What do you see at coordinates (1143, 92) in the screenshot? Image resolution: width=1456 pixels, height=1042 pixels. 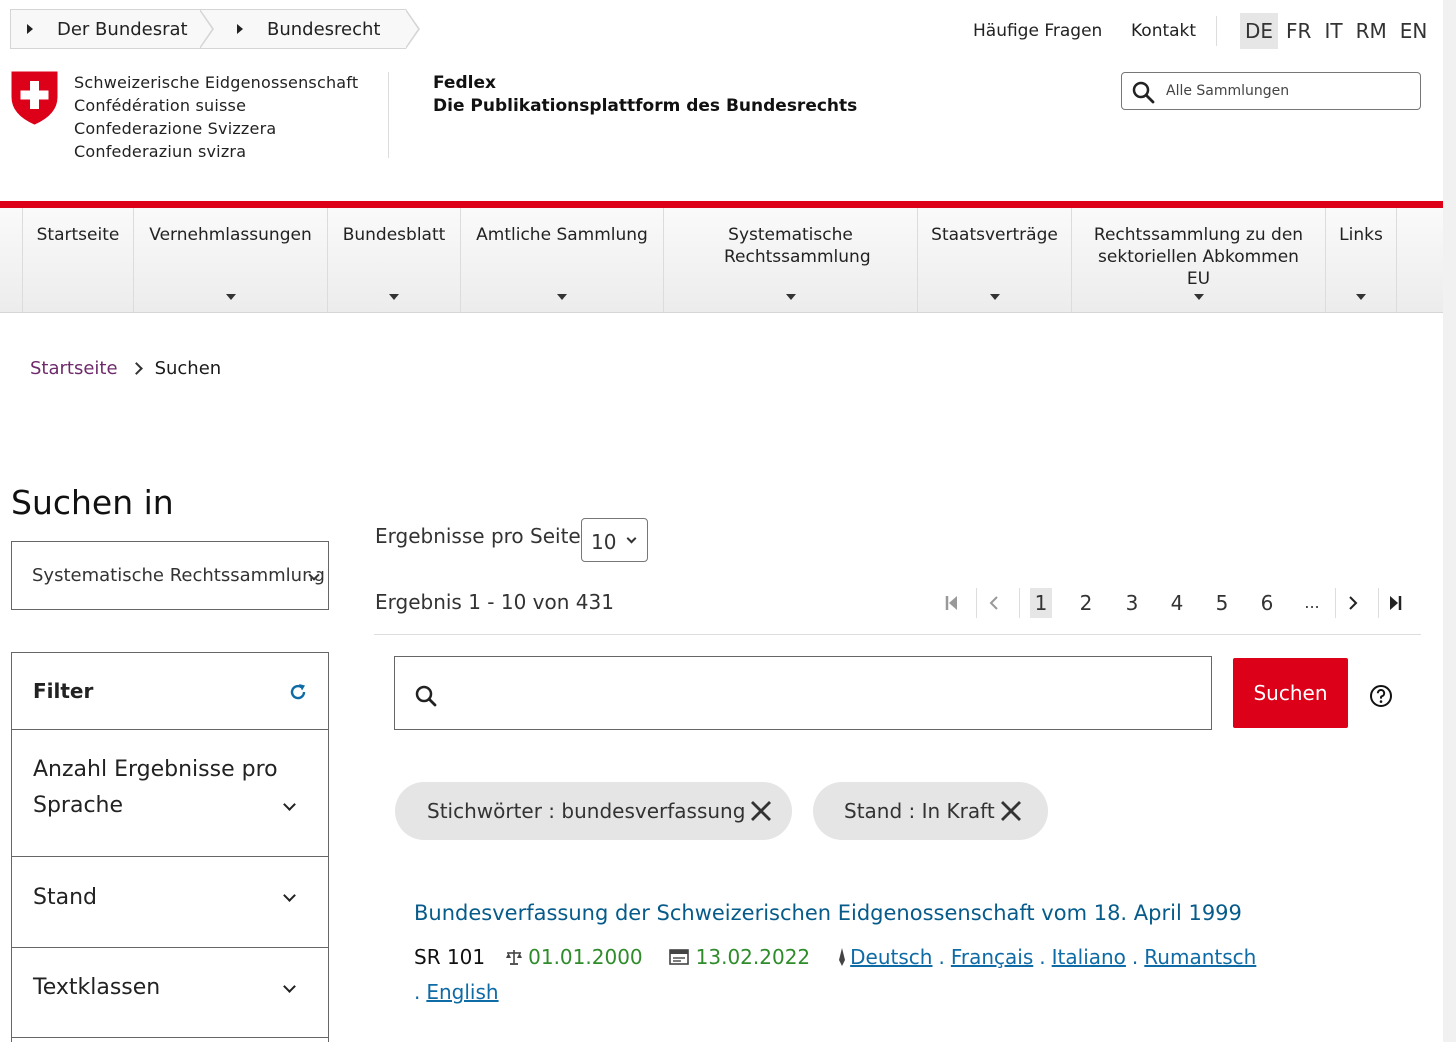 I see `search-icon` at bounding box center [1143, 92].